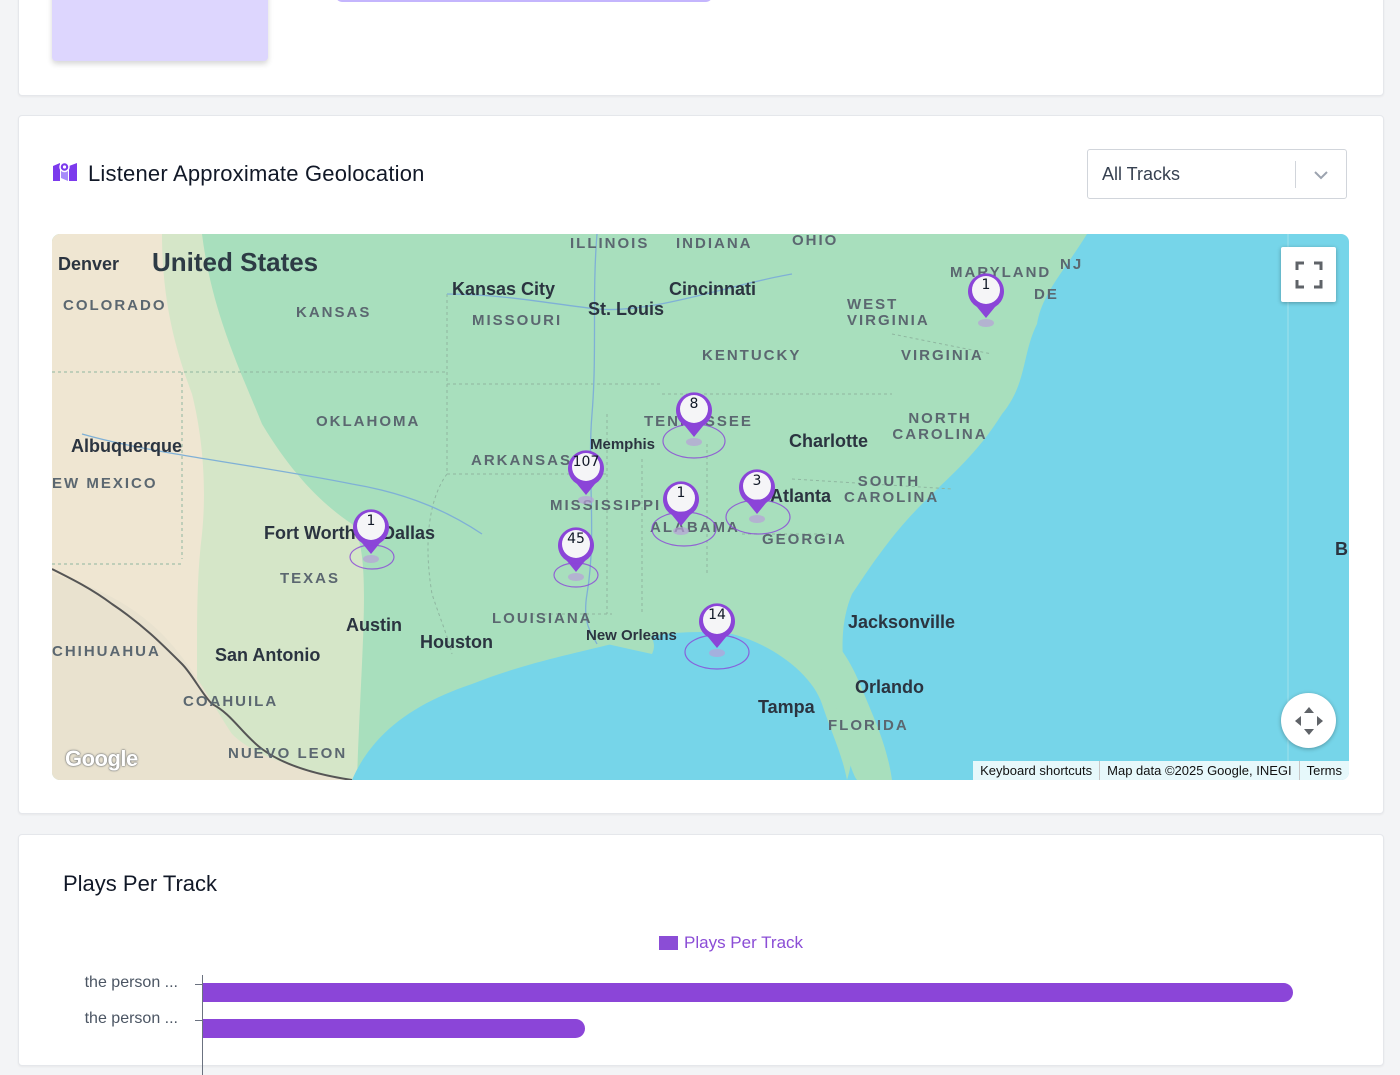  Describe the element at coordinates (256, 173) in the screenshot. I see `geolocation-title: Listener Approximate Geolocation` at that location.